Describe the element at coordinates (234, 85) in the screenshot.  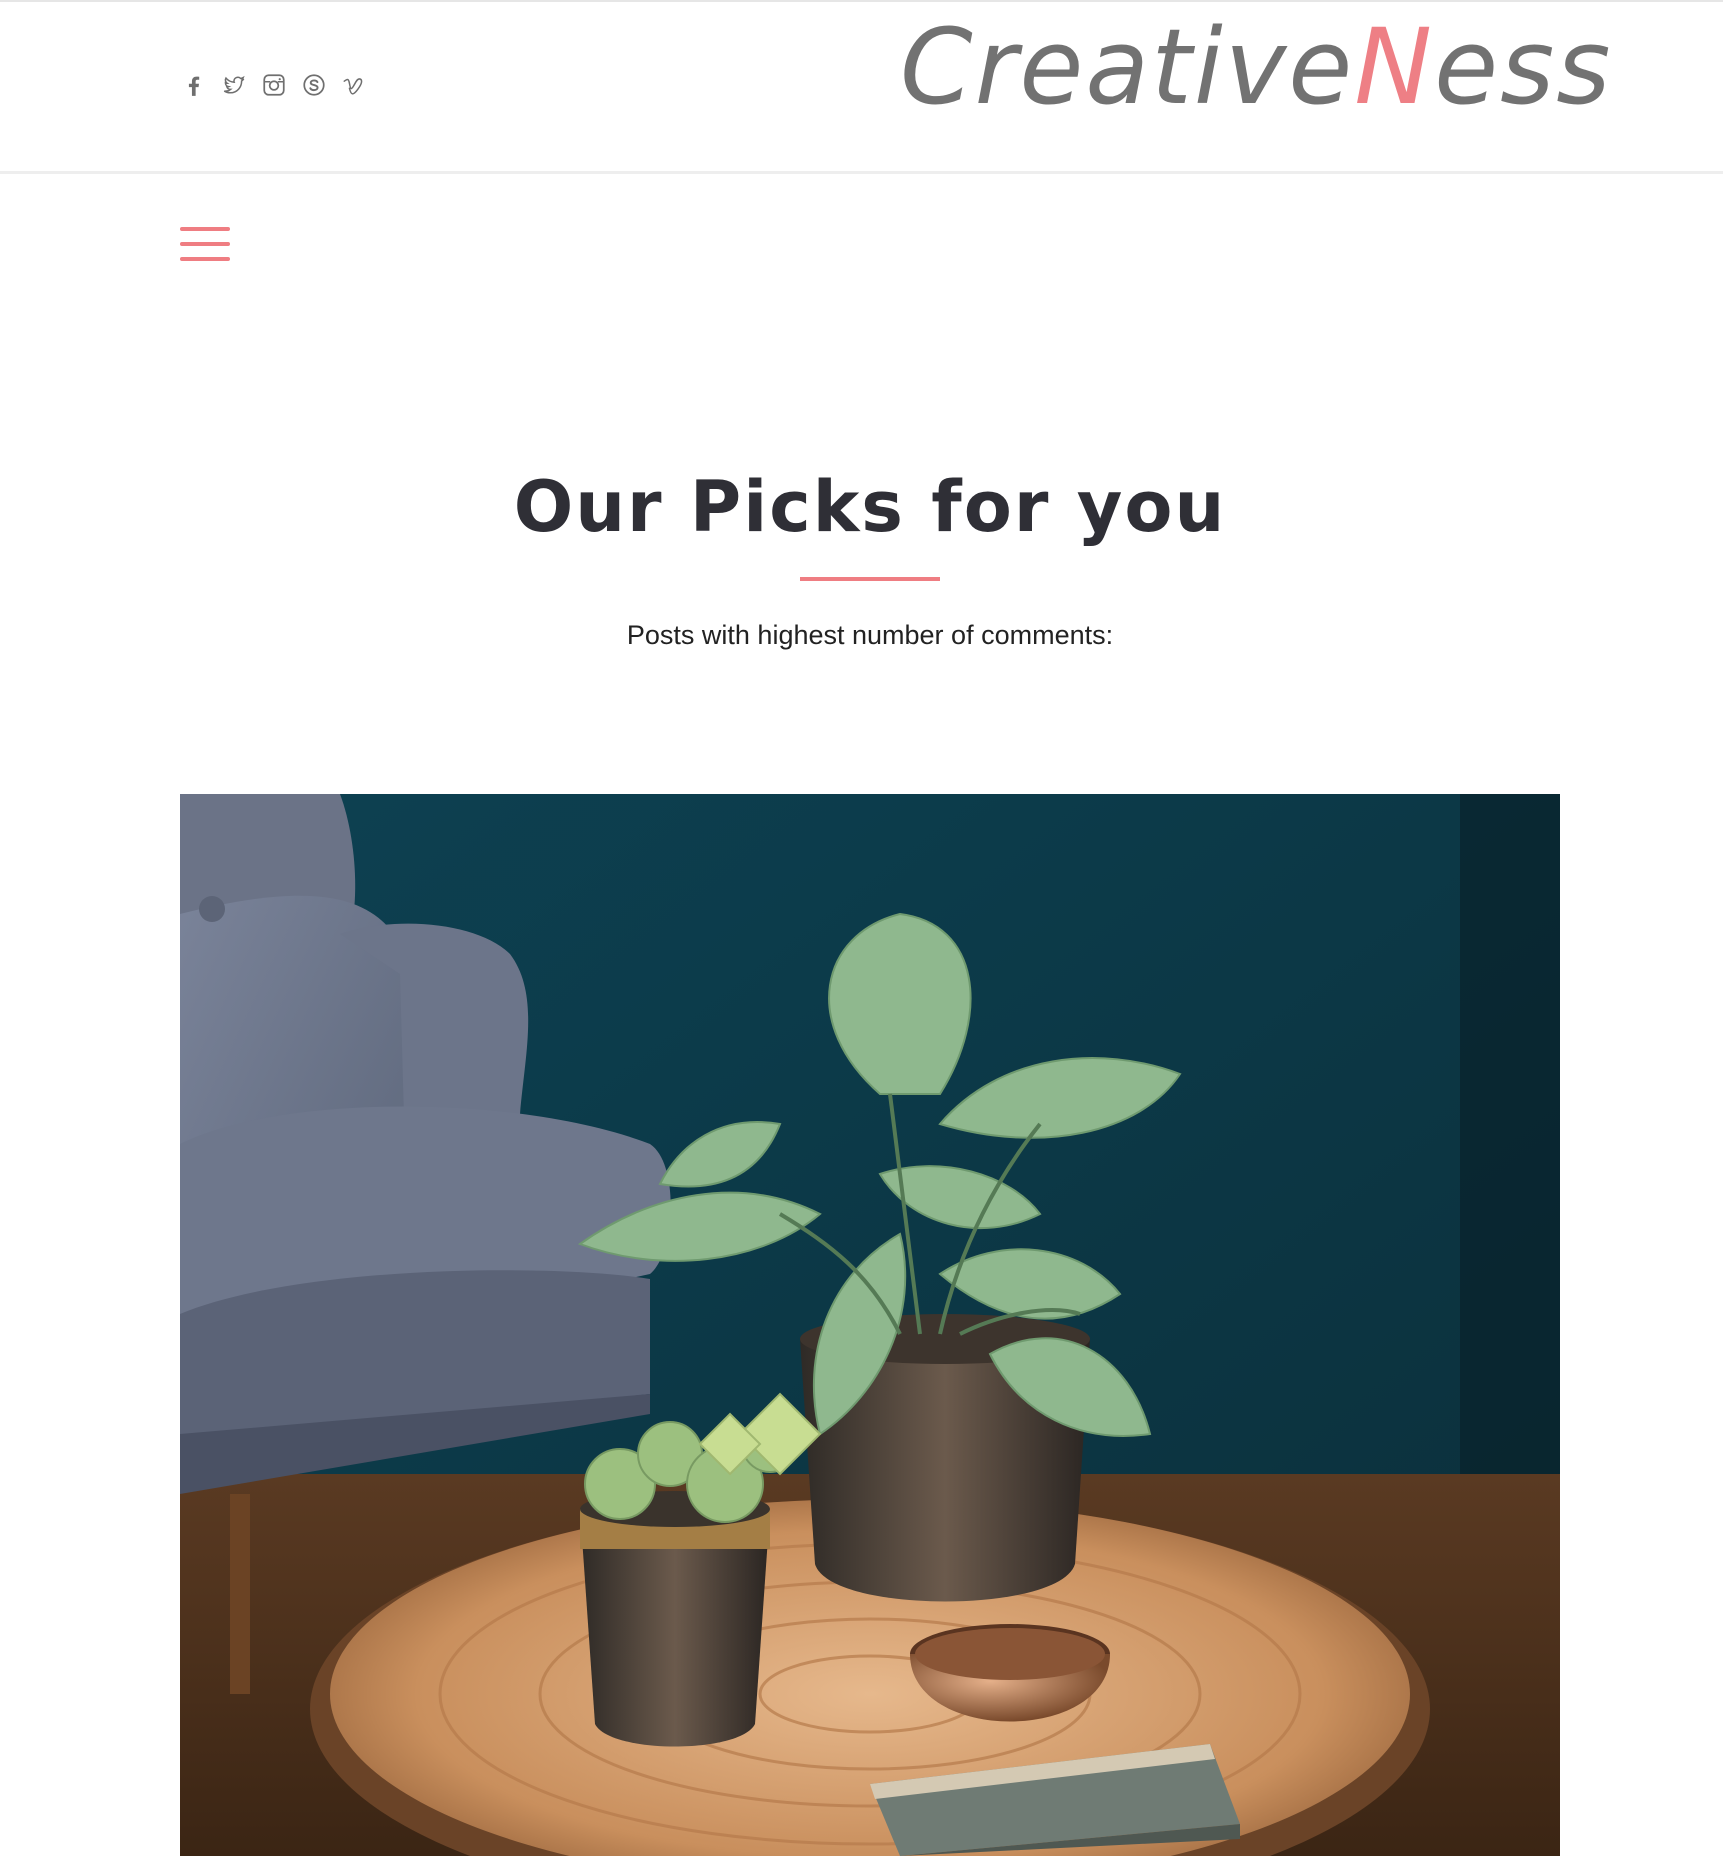
I see `twitter-icon` at that location.